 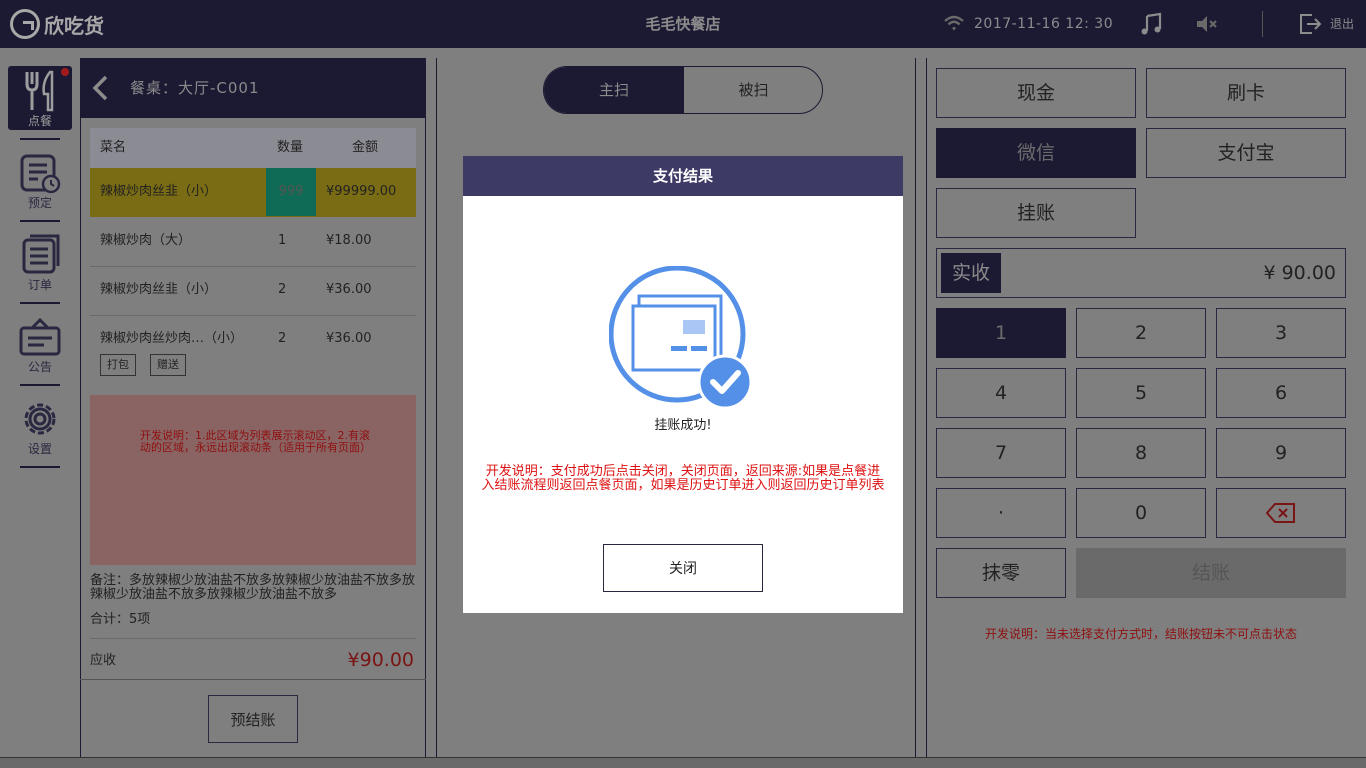 What do you see at coordinates (40, 174) in the screenshot?
I see `calendar-clock-icon` at bounding box center [40, 174].